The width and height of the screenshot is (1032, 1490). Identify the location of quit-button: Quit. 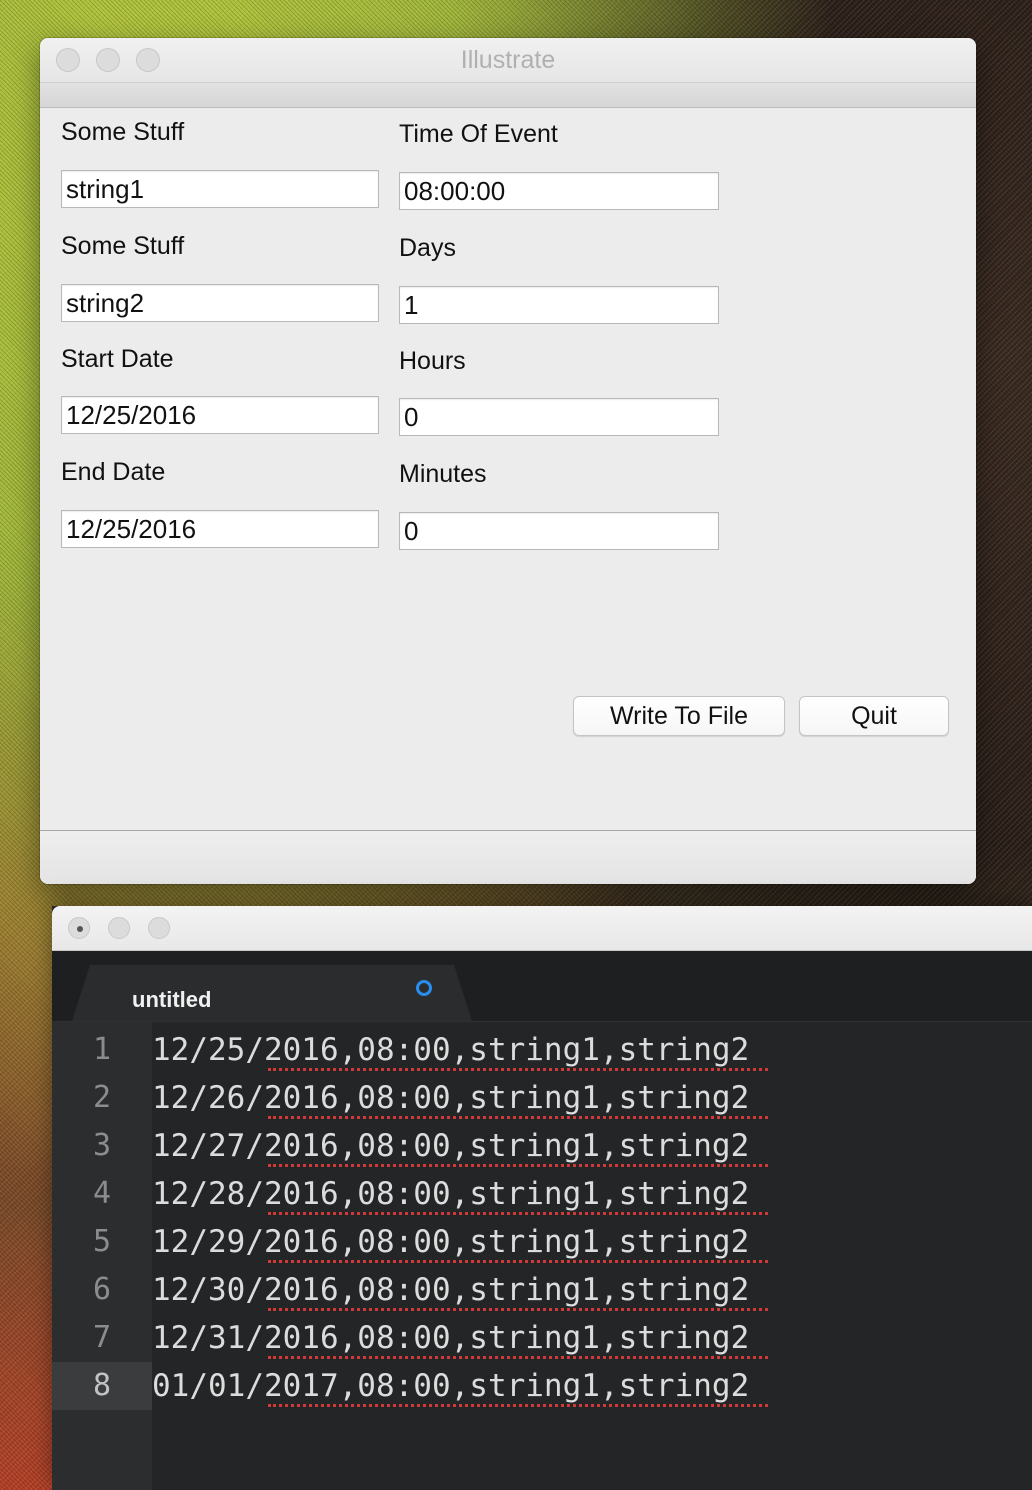
(874, 716).